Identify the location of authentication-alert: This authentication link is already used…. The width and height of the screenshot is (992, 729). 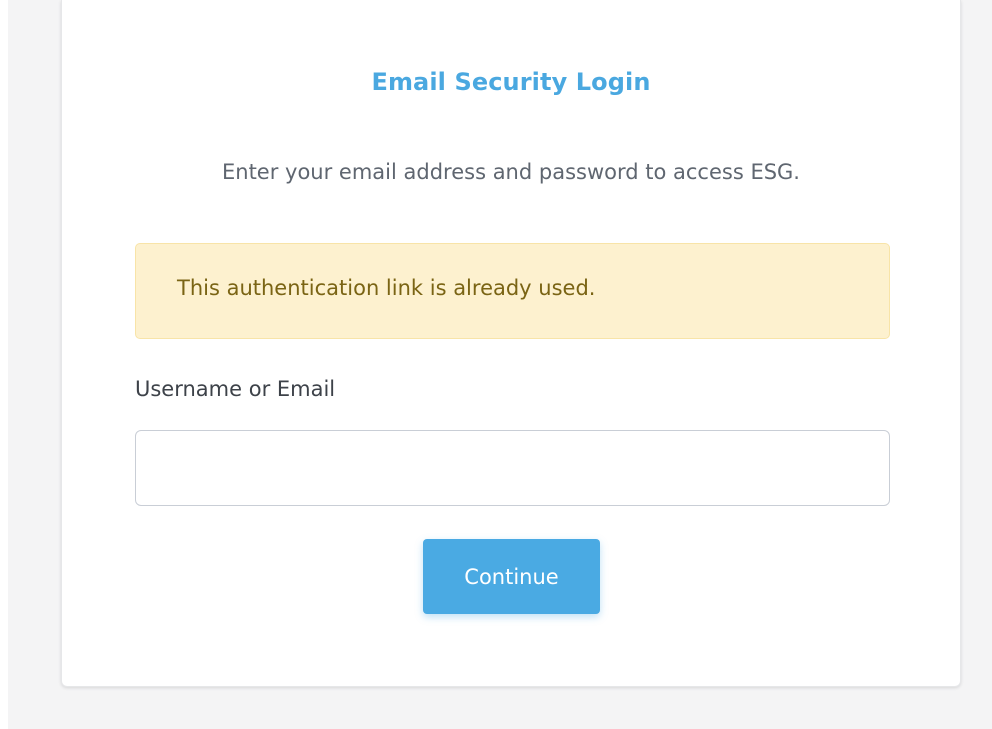
(512, 291).